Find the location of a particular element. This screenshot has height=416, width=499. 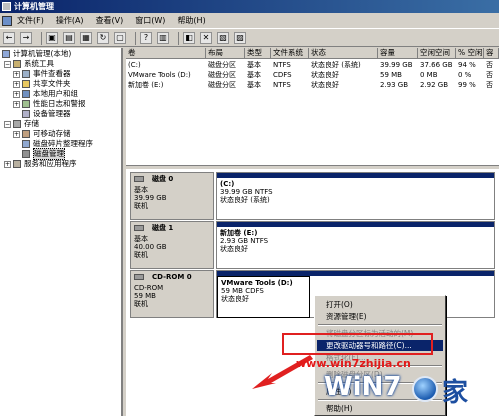

disk-icon is located at coordinates (139, 179).